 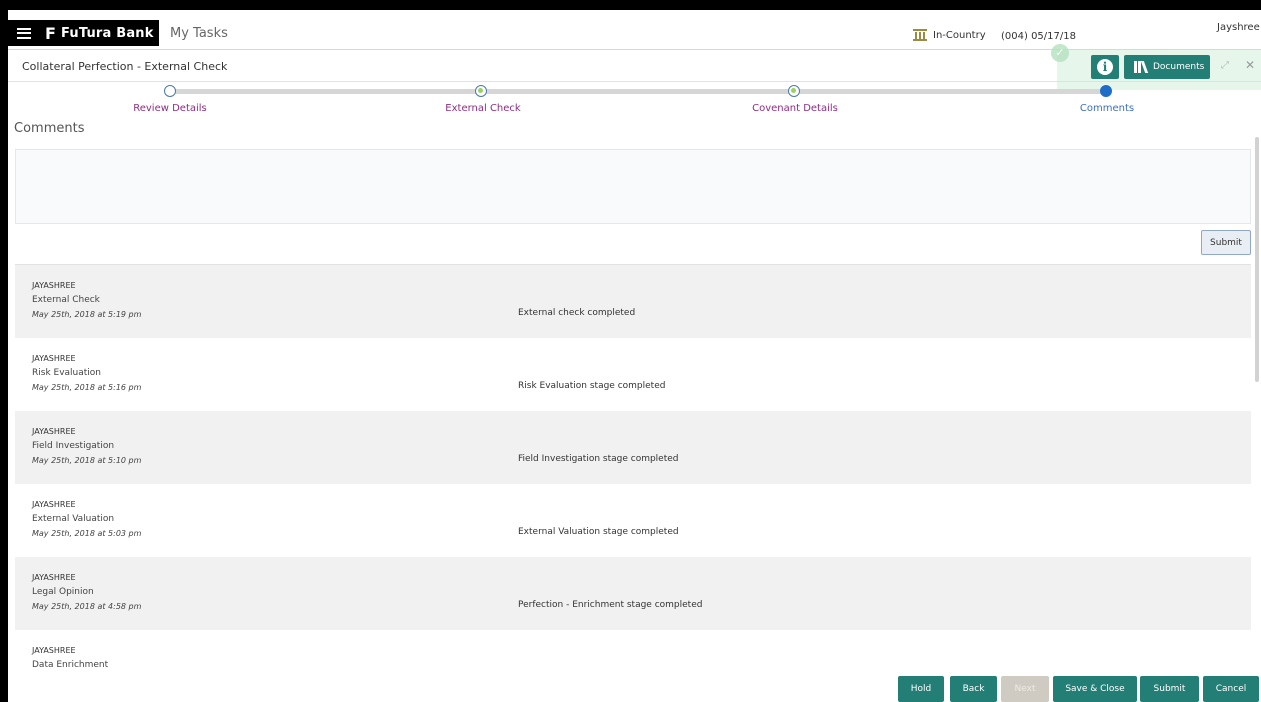 What do you see at coordinates (1141, 67) in the screenshot?
I see `books-icon` at bounding box center [1141, 67].